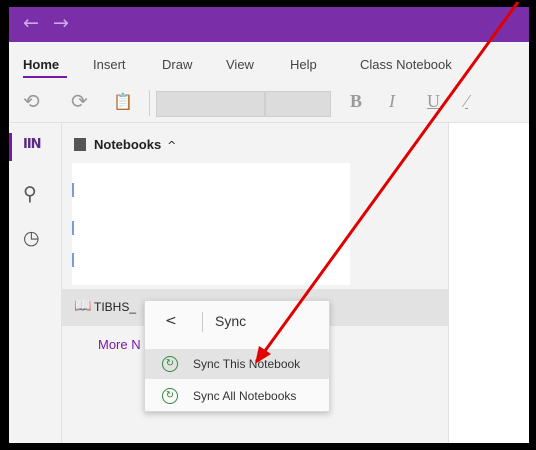 The image size is (536, 450). Describe the element at coordinates (80, 144) in the screenshot. I see `notebook-list-icon` at that location.